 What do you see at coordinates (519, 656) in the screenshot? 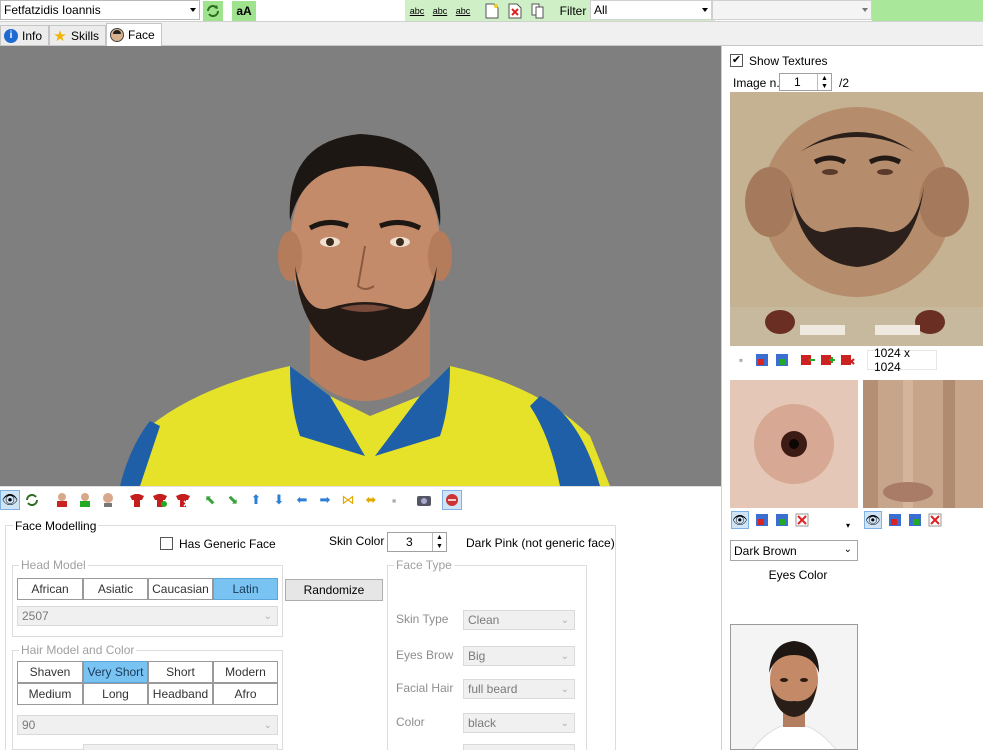
I see `eyes-brow-select: Big ⌄` at bounding box center [519, 656].